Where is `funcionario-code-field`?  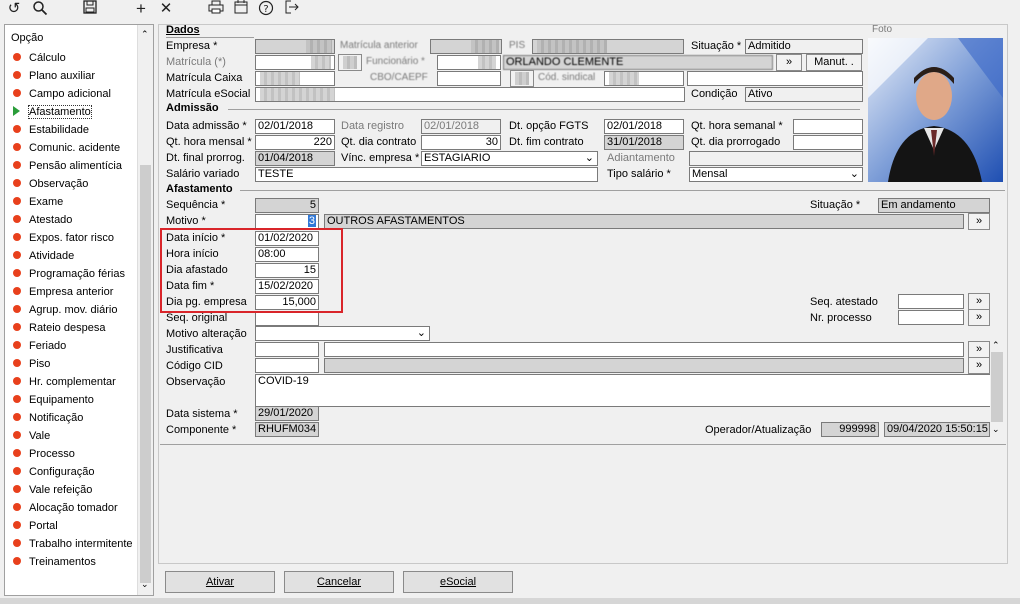
funcionario-code-field is located at coordinates (469, 62).